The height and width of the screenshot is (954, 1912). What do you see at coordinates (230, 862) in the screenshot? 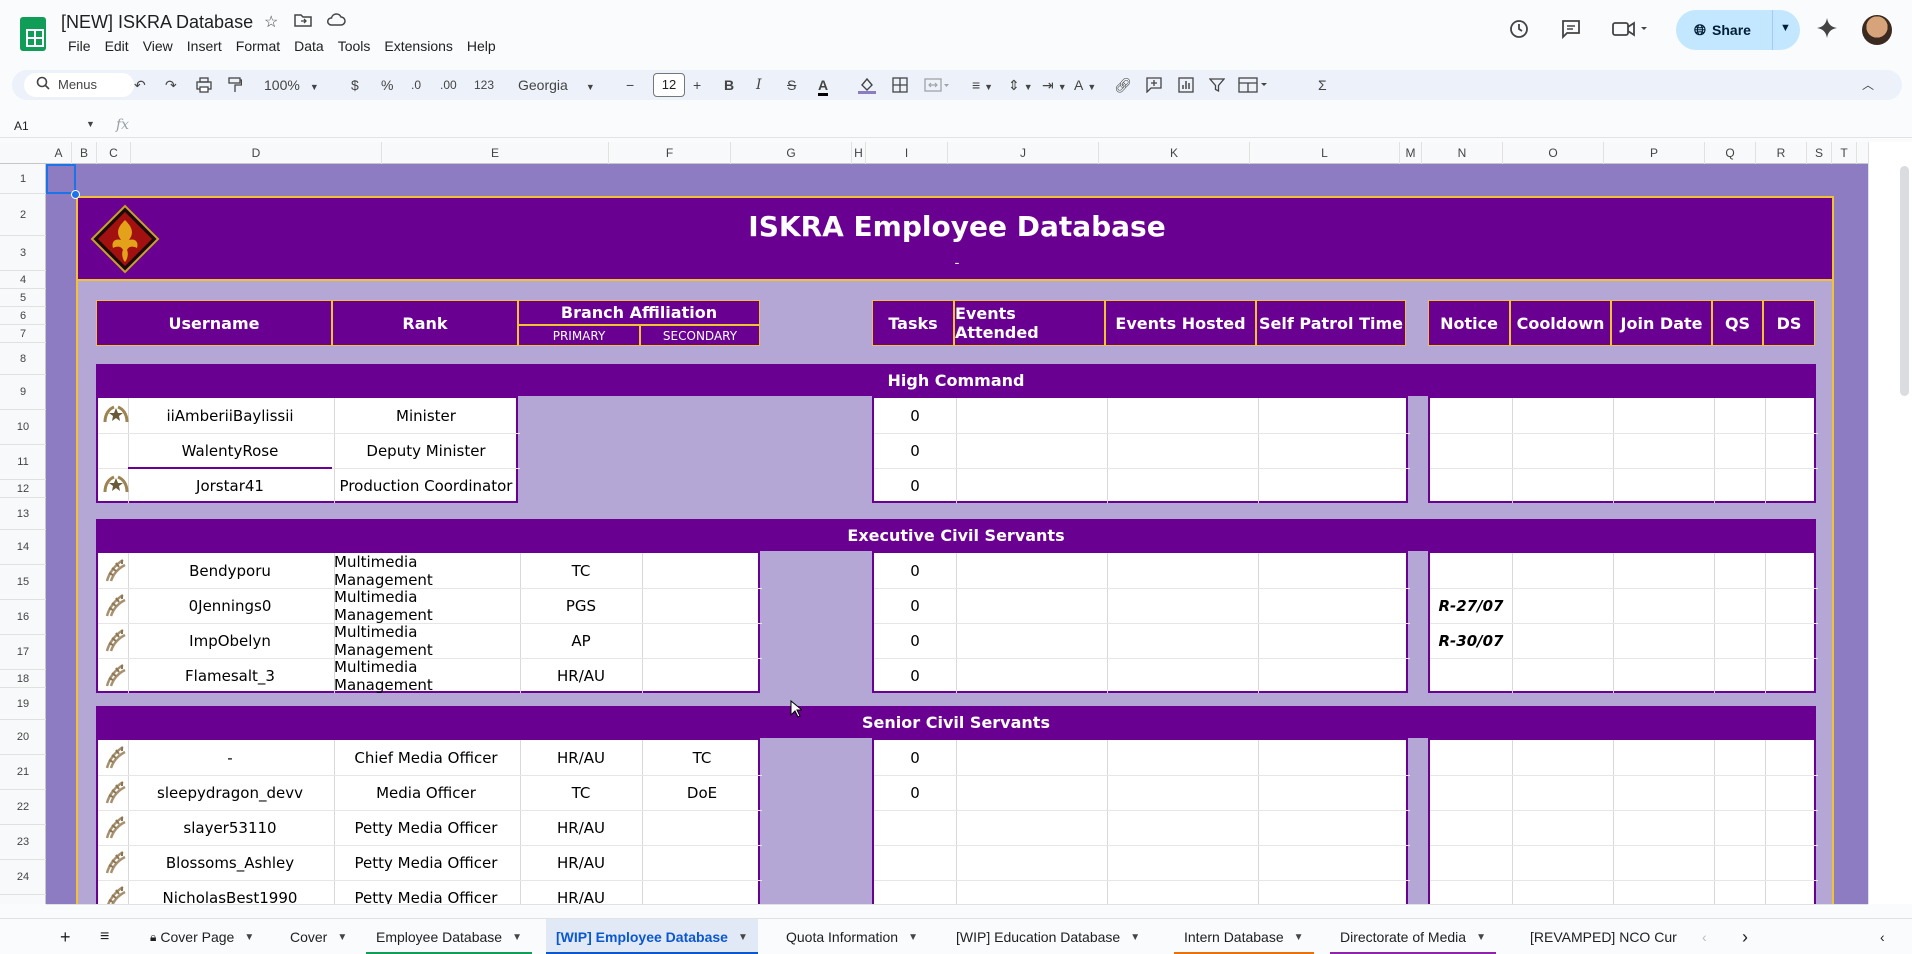
I see `username-cell: Blossoms_Ashley` at bounding box center [230, 862].